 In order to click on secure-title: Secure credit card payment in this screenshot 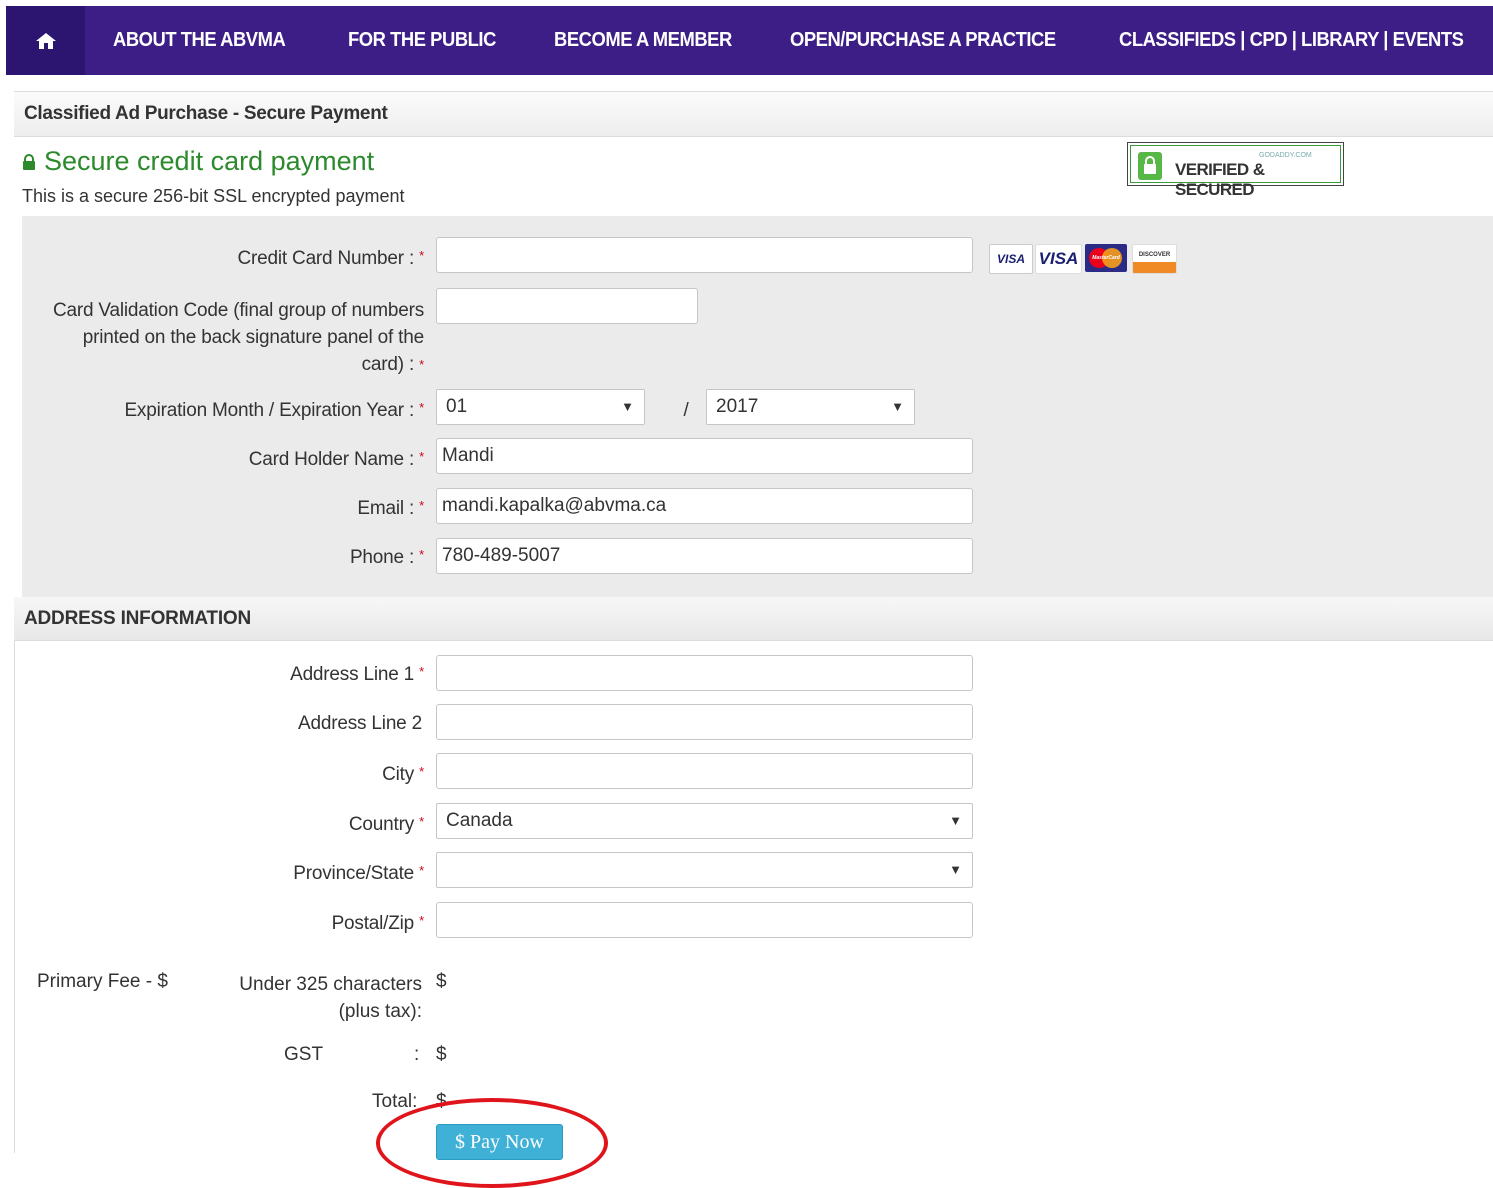, I will do `click(198, 161)`.